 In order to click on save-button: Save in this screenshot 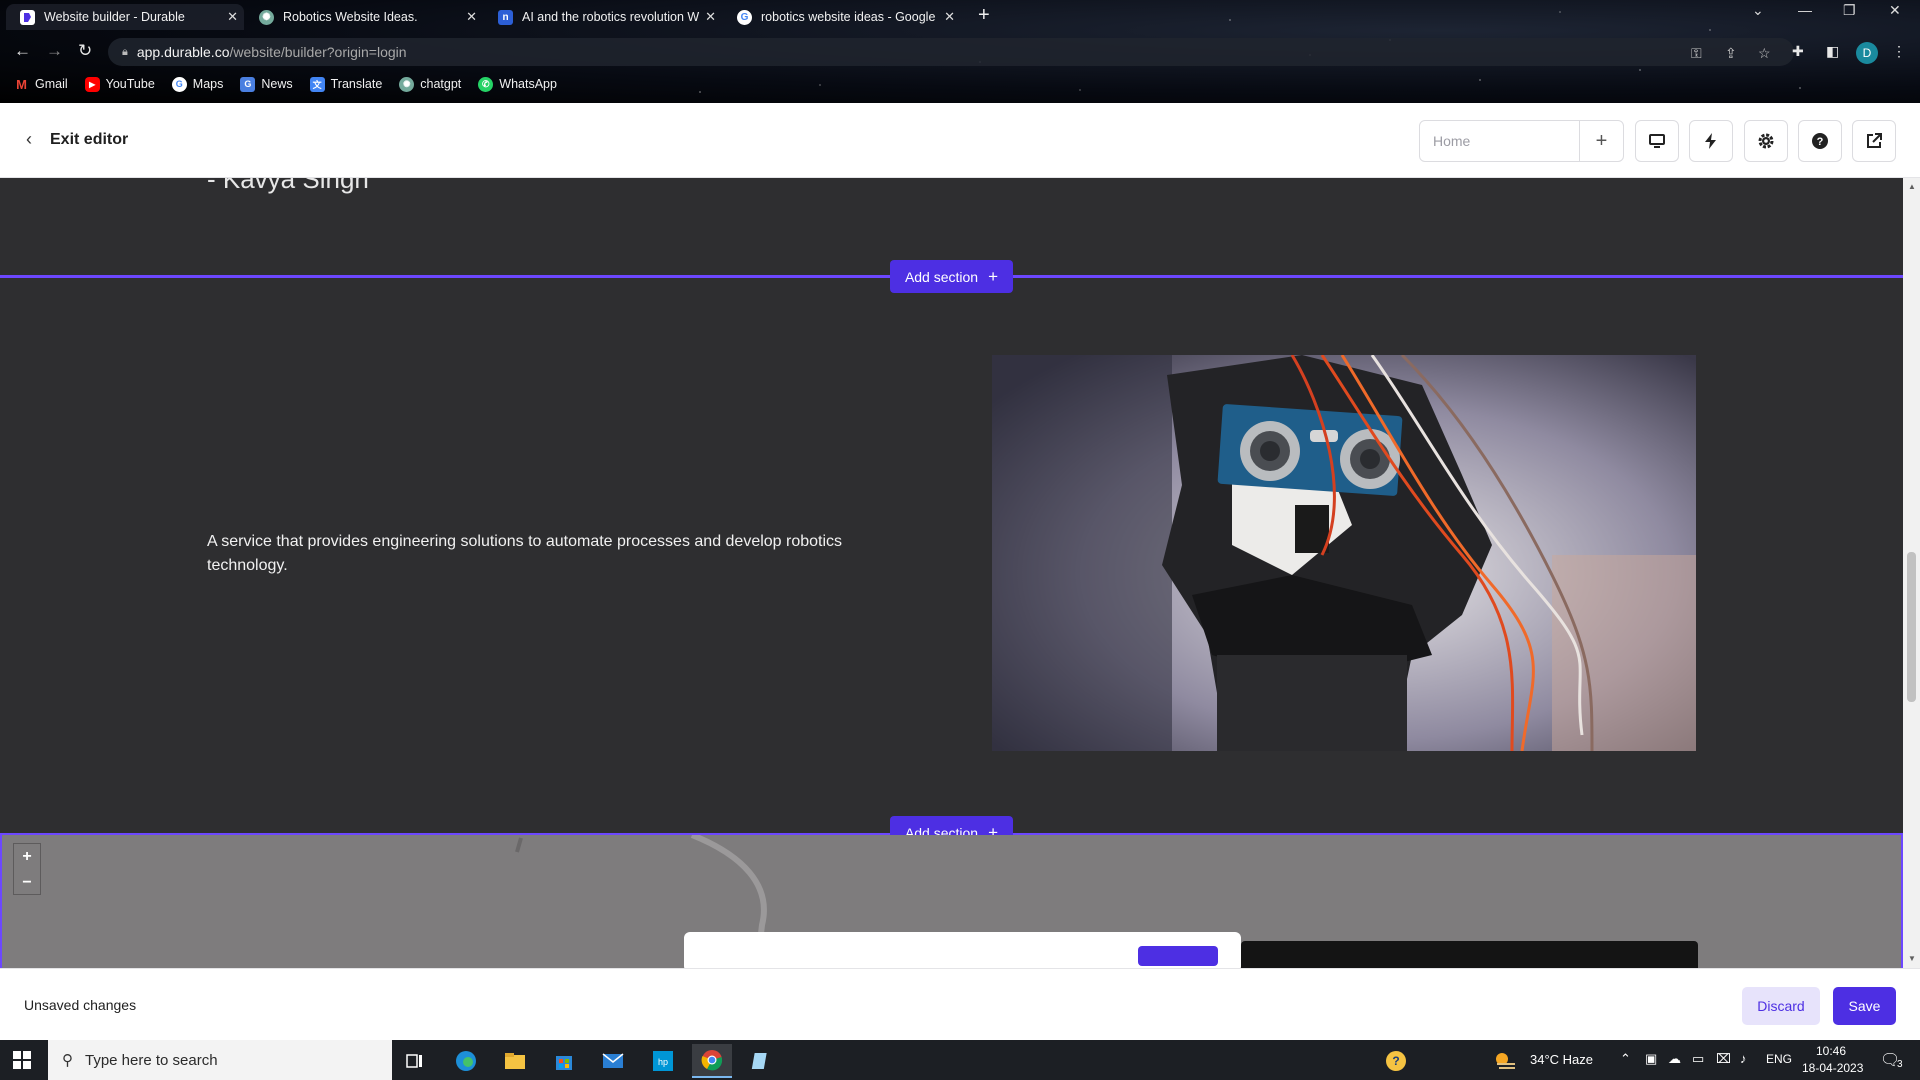, I will do `click(1864, 1006)`.